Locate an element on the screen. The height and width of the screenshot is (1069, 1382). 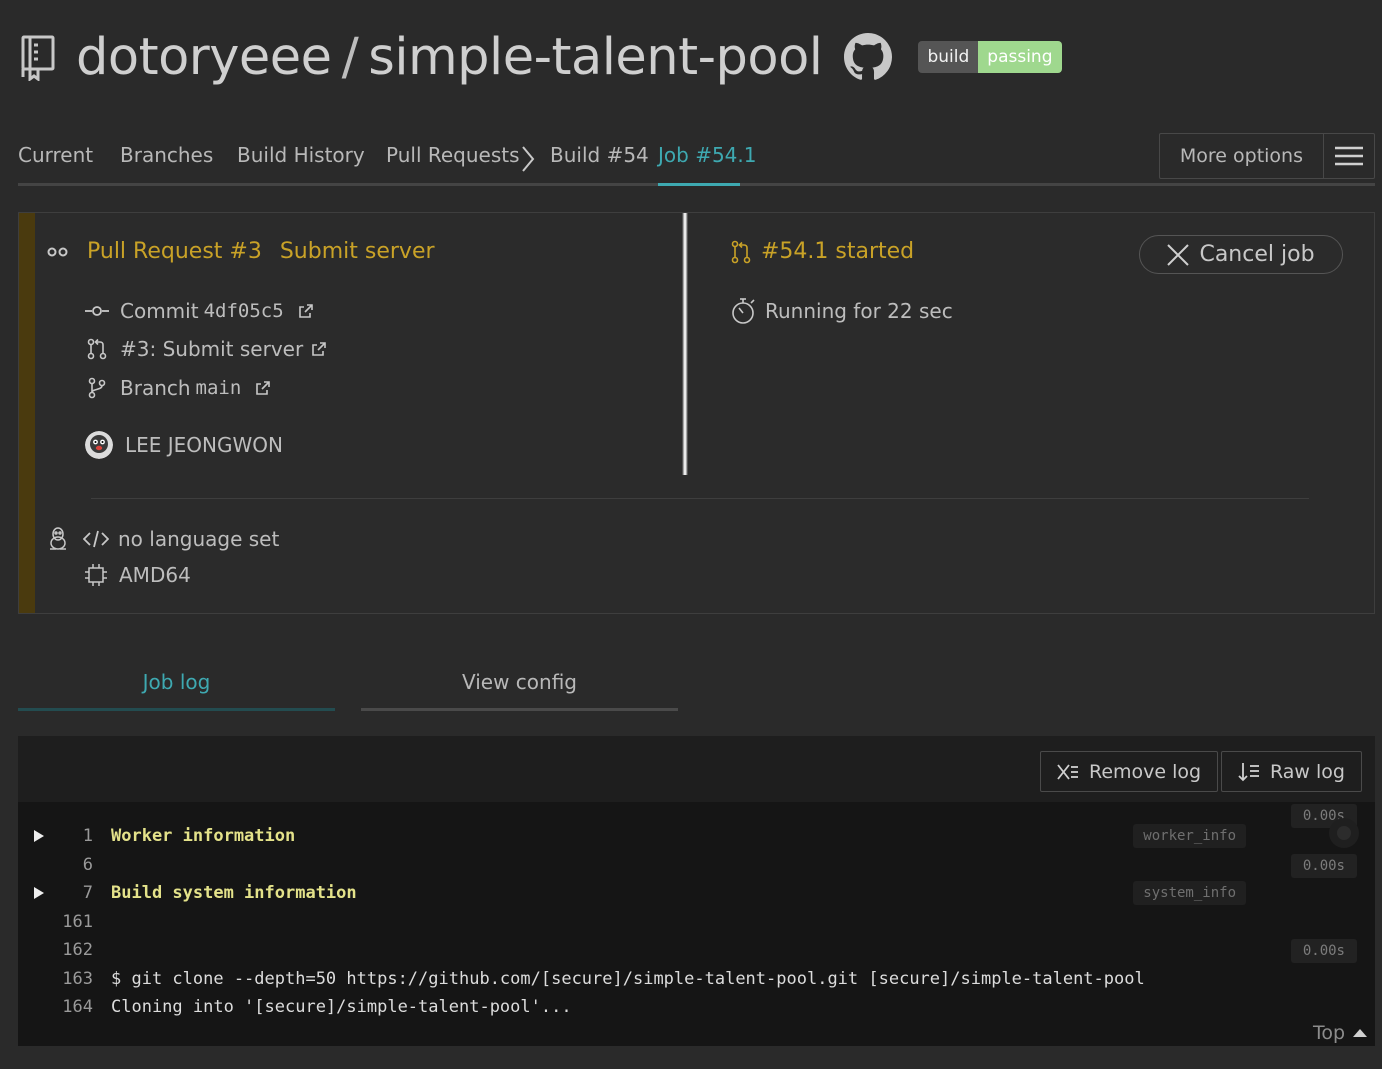
branch-icon is located at coordinates (97, 388).